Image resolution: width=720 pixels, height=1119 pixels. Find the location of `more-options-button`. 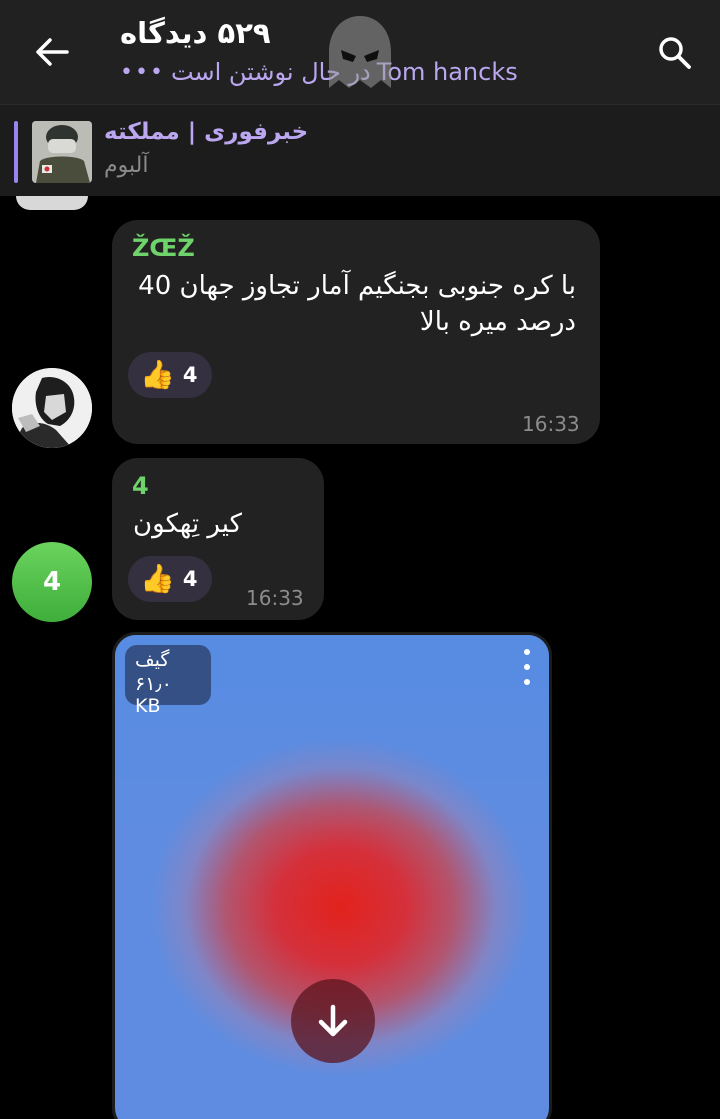

more-options-button is located at coordinates (527, 667).